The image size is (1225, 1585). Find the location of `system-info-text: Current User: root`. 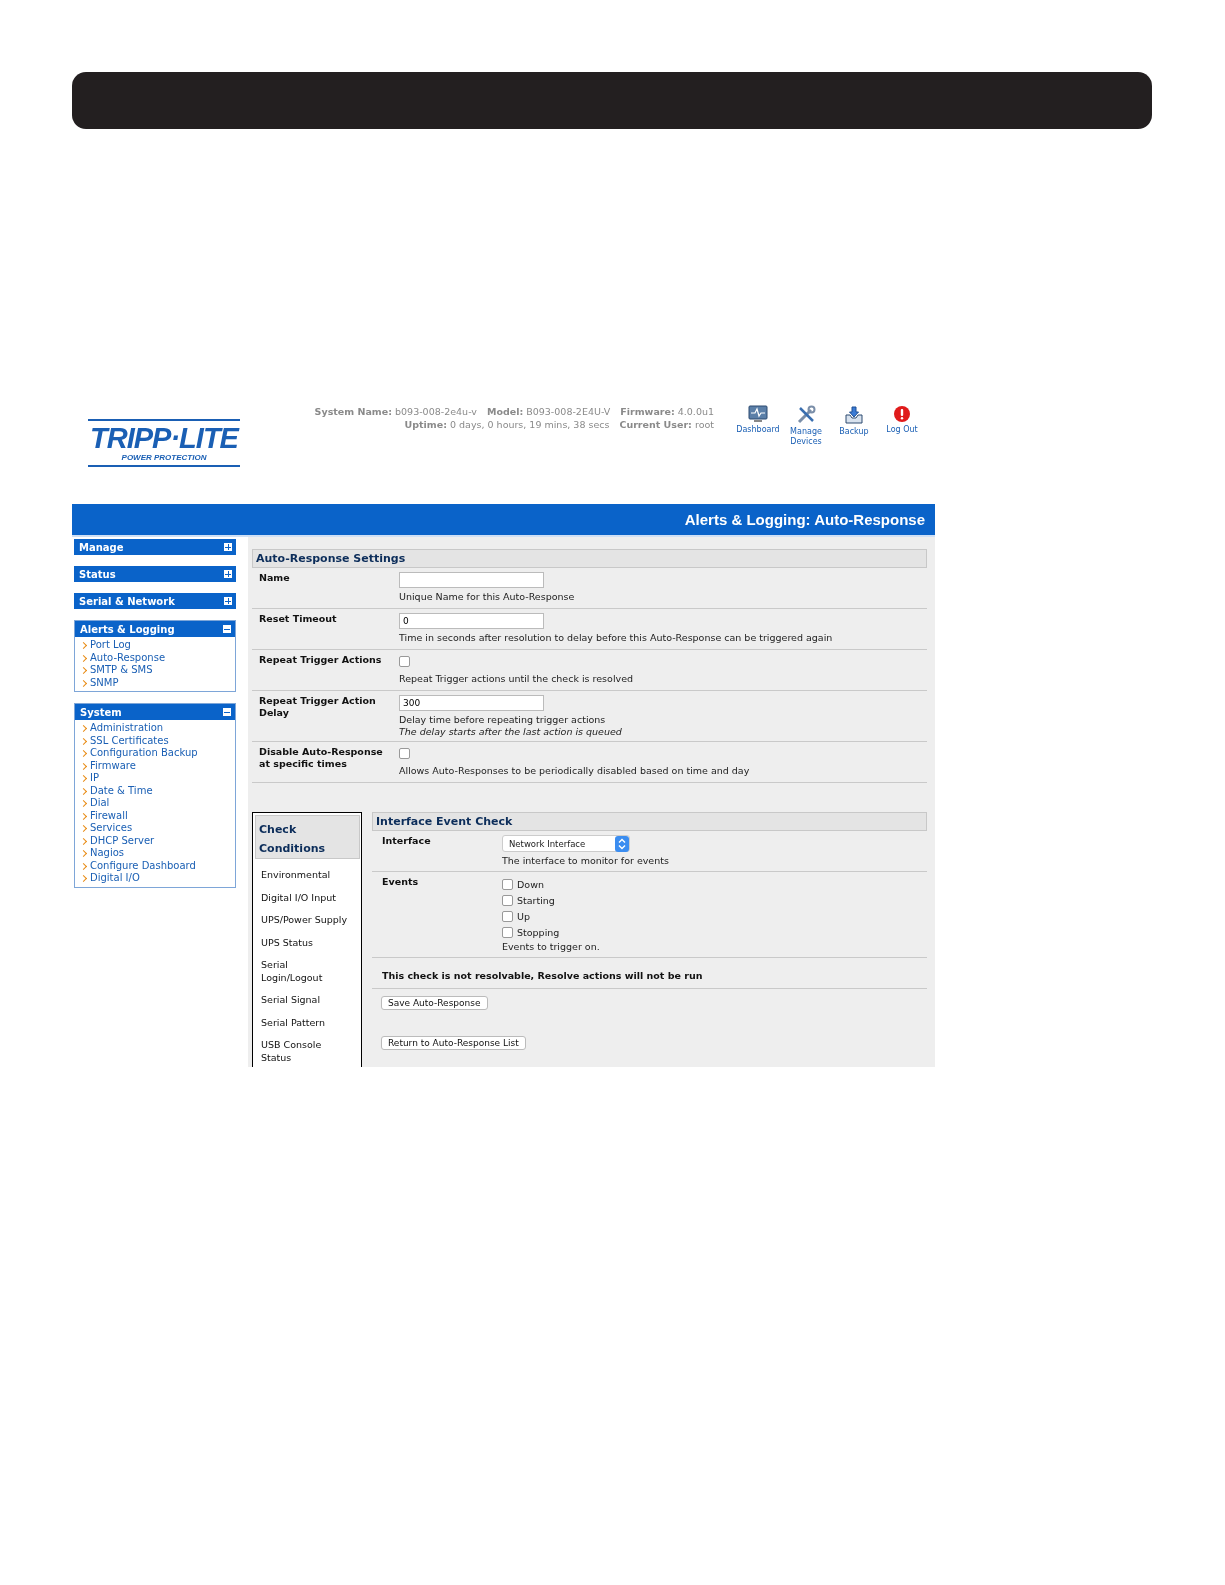

system-info-text: Current User: root is located at coordinates (666, 424).